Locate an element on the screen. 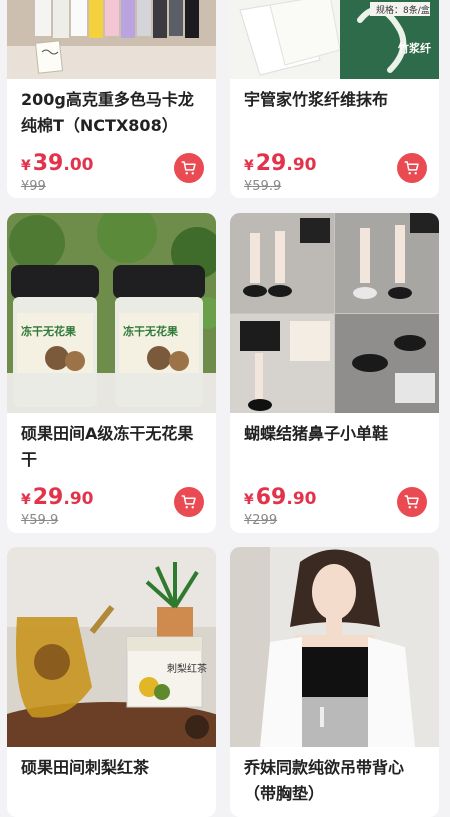  image-spec-text: 规格：8条/盒 is located at coordinates (403, 10).